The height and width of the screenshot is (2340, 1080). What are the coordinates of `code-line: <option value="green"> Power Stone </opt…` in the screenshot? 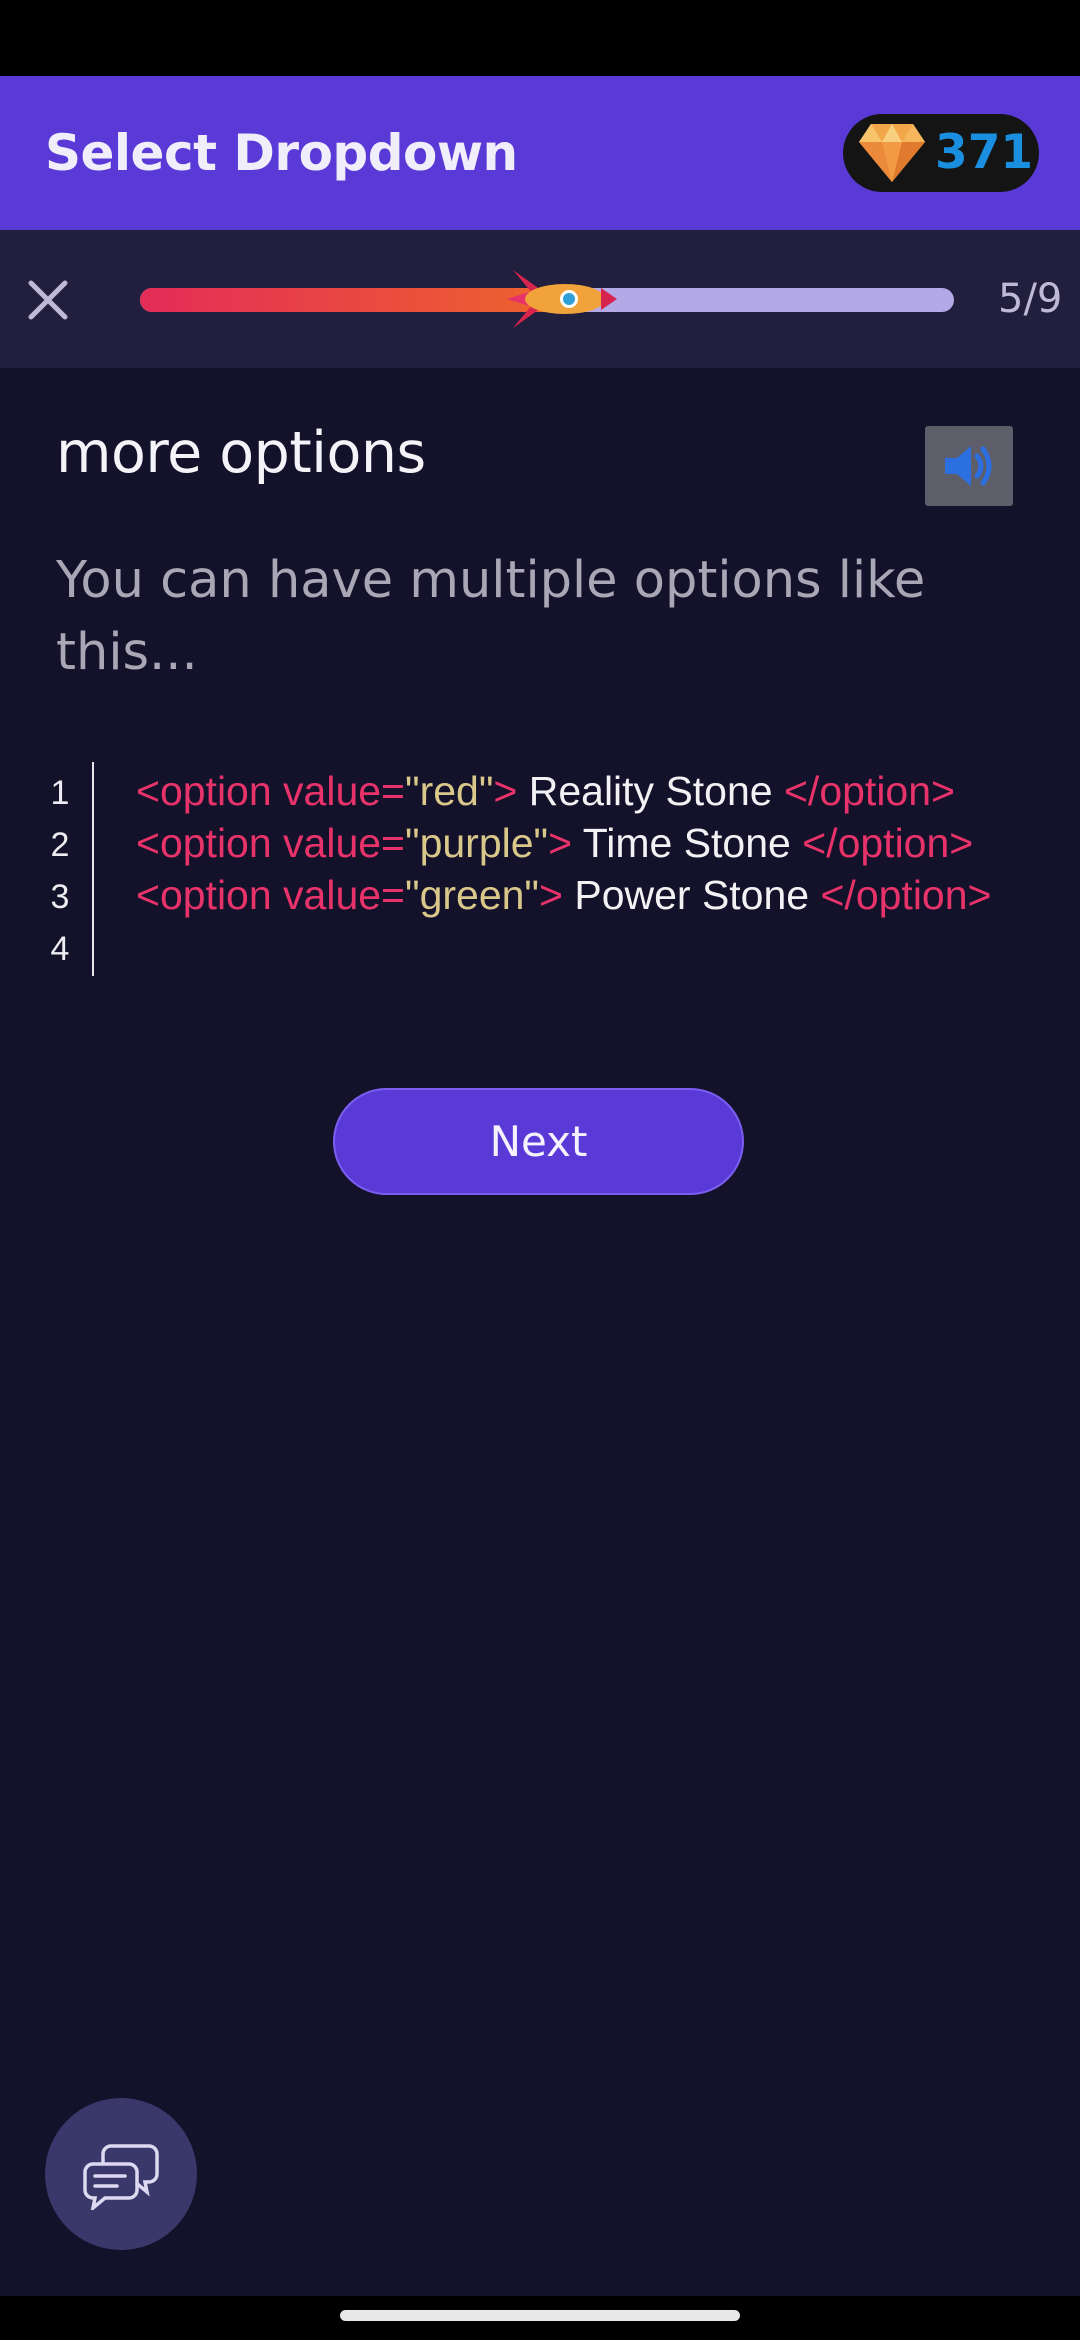 It's located at (588, 895).